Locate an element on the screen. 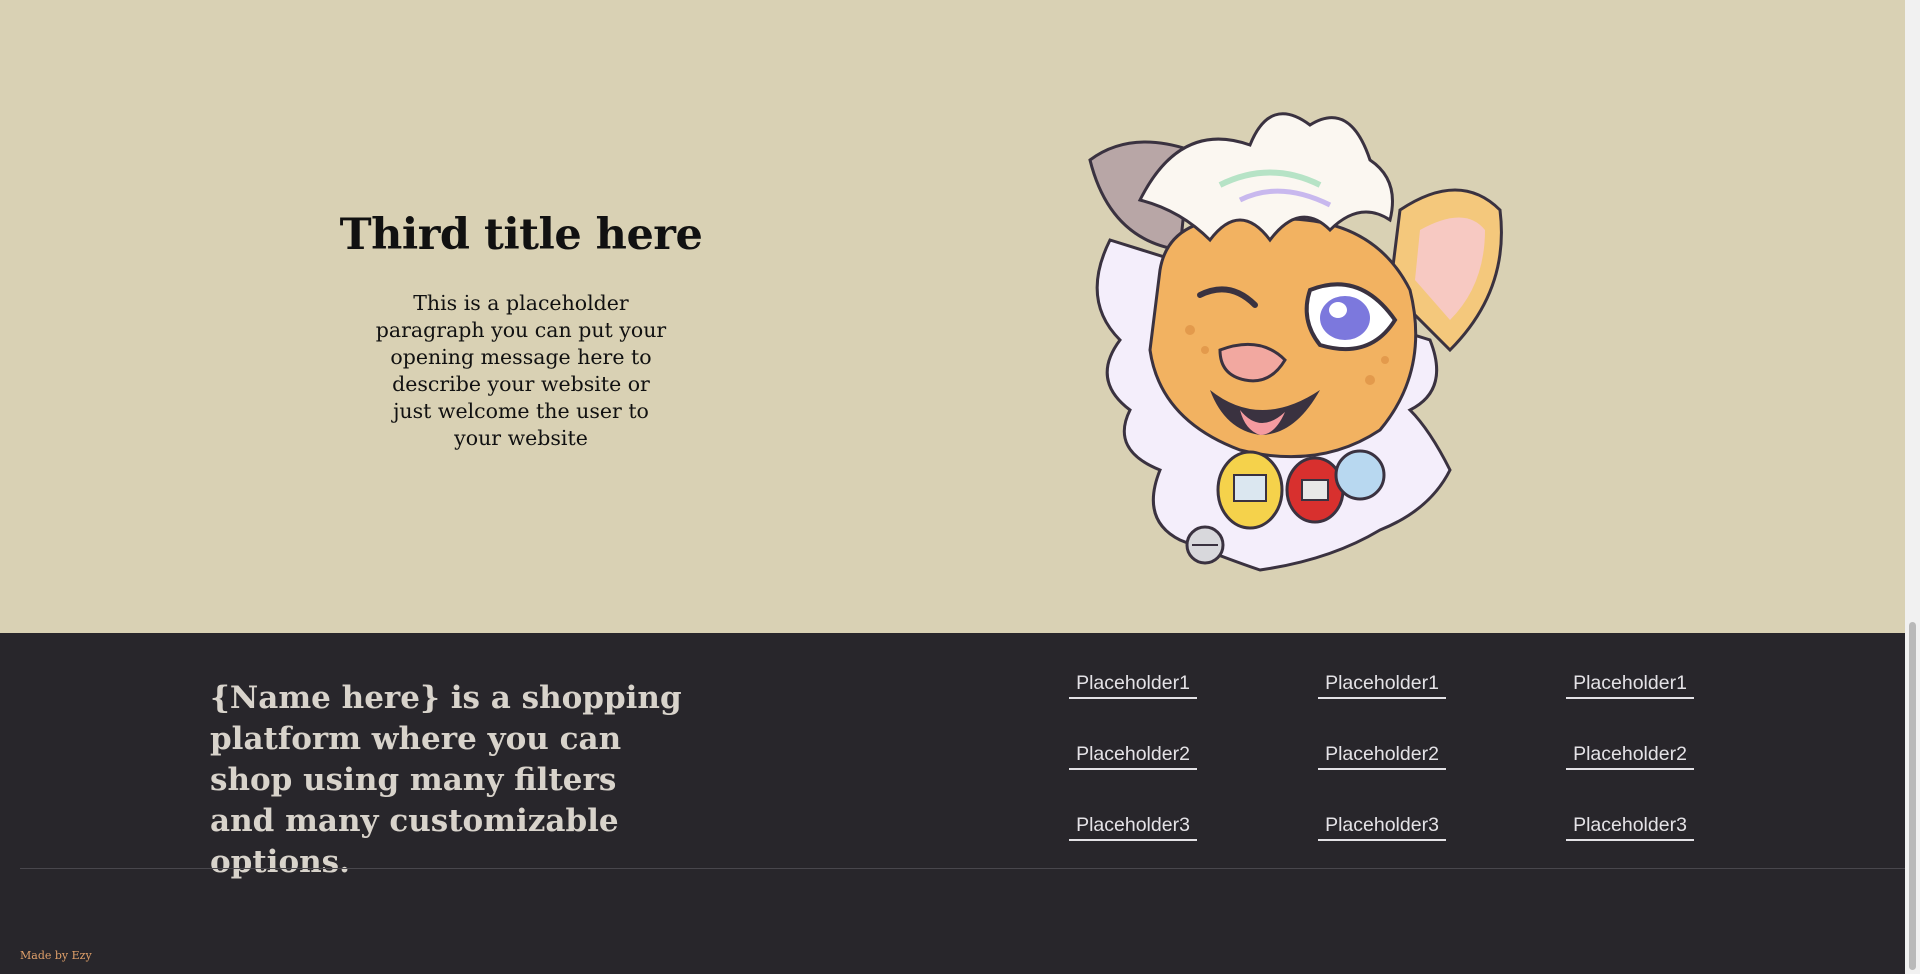 The height and width of the screenshot is (974, 1920). made-by-credit: Made by Ezy is located at coordinates (56, 955).